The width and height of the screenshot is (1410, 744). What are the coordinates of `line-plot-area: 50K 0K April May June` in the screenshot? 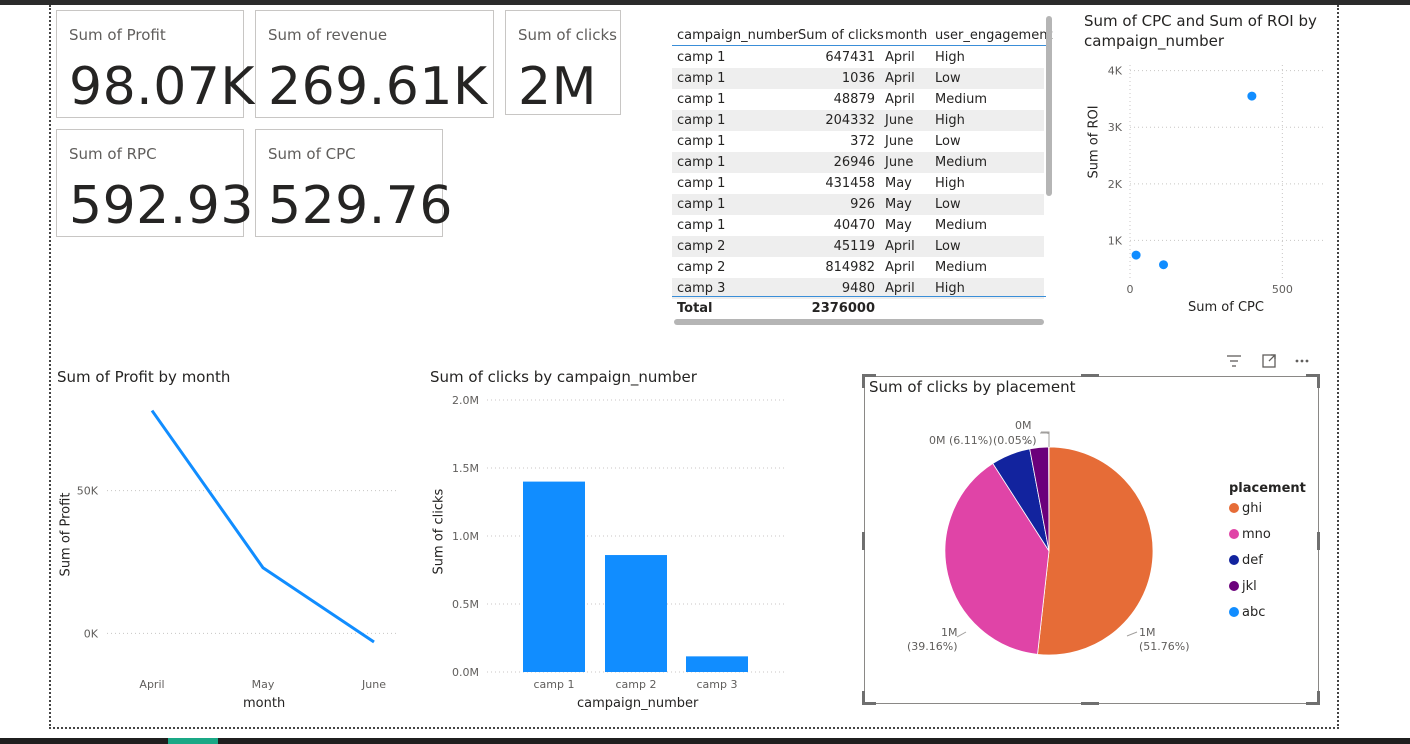 It's located at (227, 542).